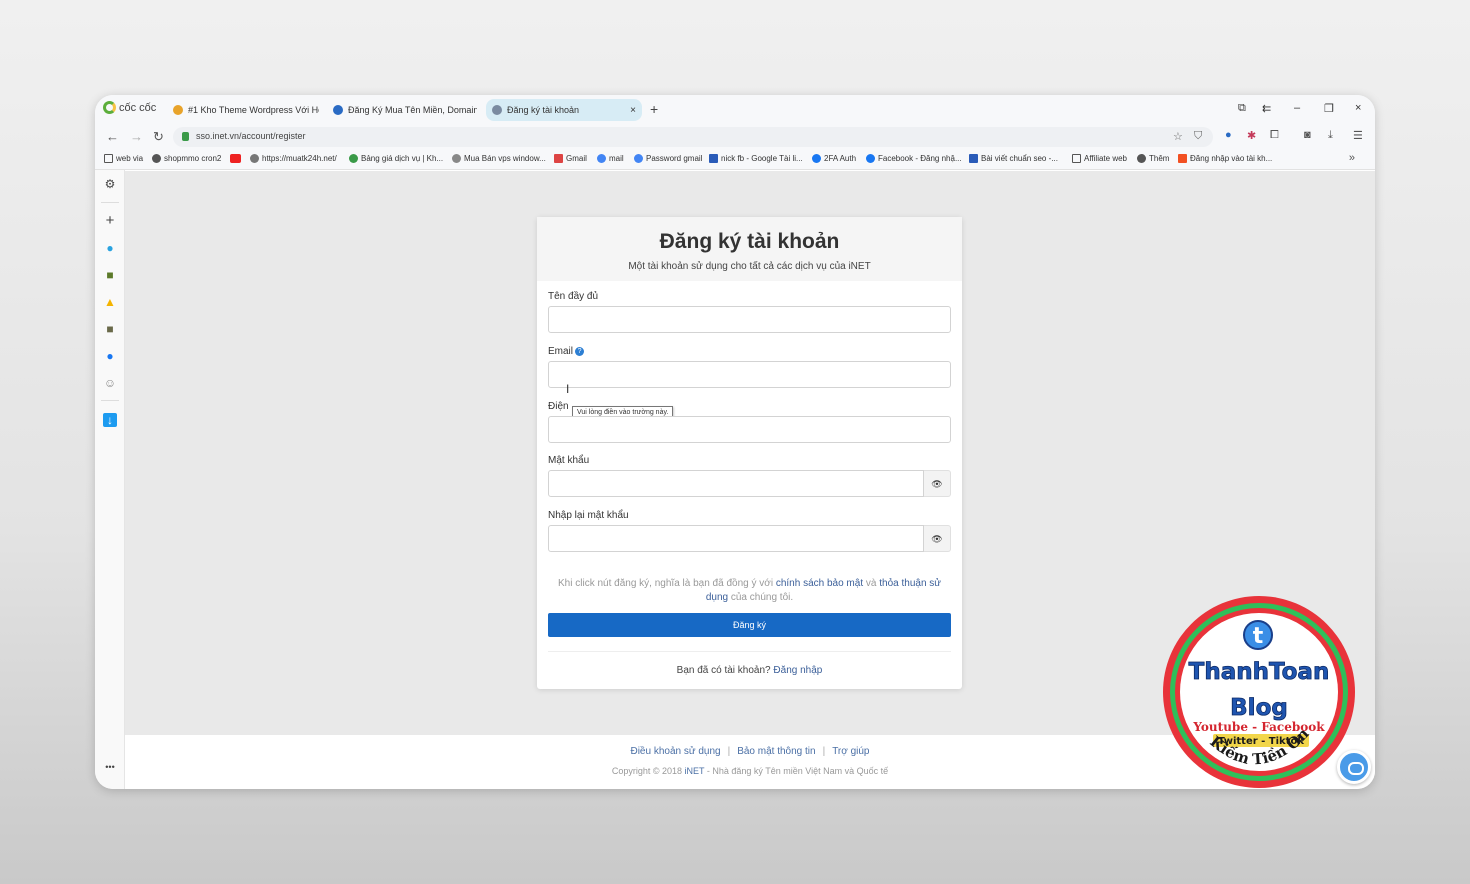 This screenshot has height=884, width=1470. I want to click on browser-brand: cốc cốc, so click(129, 107).